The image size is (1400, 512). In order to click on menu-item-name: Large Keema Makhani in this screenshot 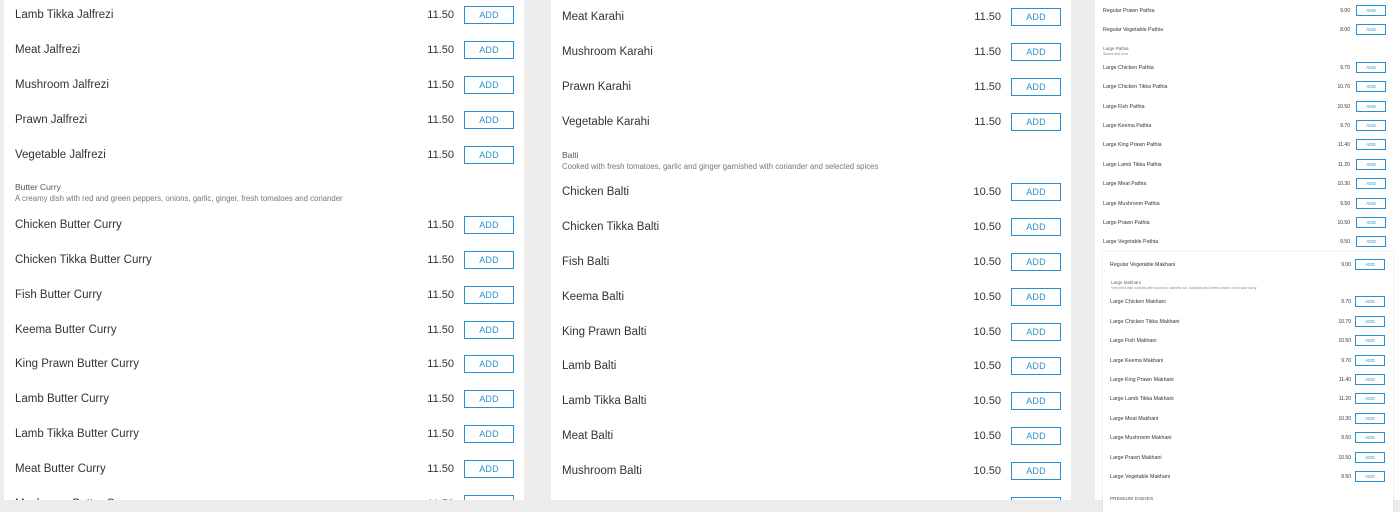, I will do `click(1137, 360)`.